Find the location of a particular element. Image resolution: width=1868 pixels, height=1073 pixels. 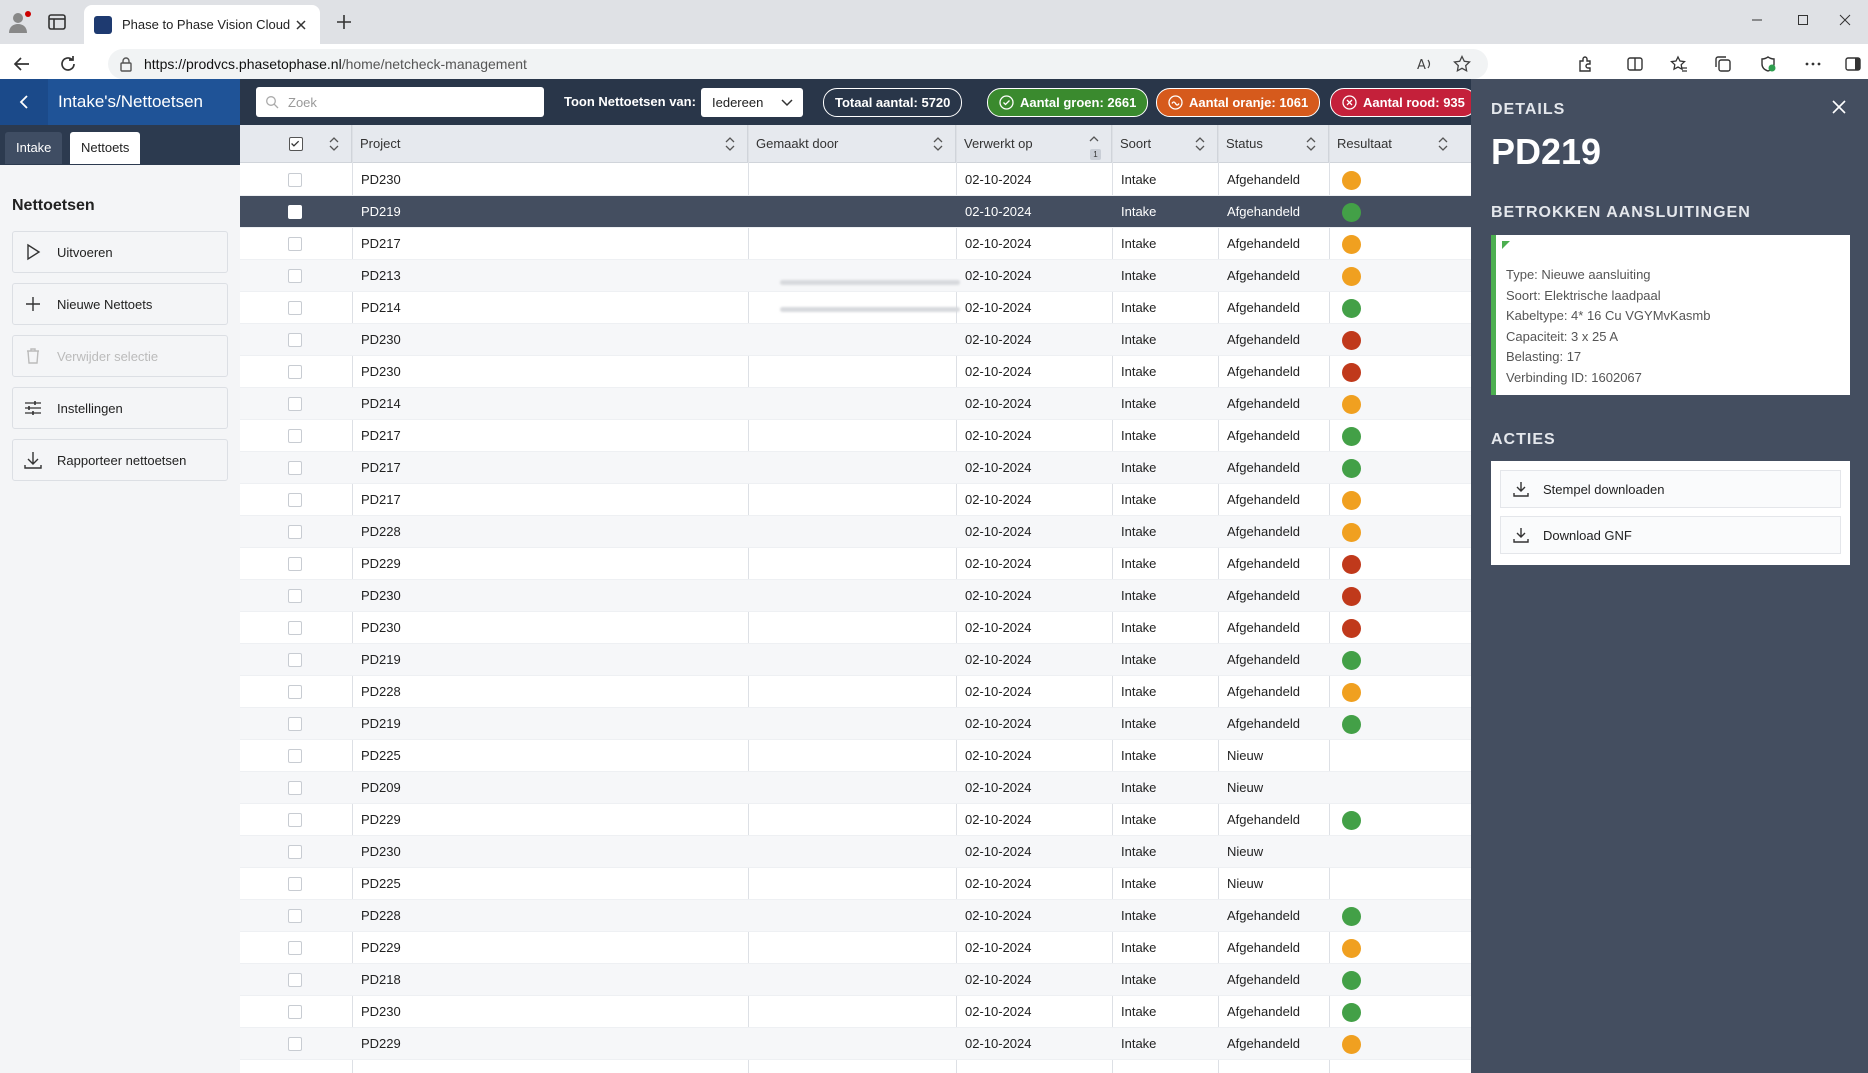

back-arrow-icon is located at coordinates (22, 64).